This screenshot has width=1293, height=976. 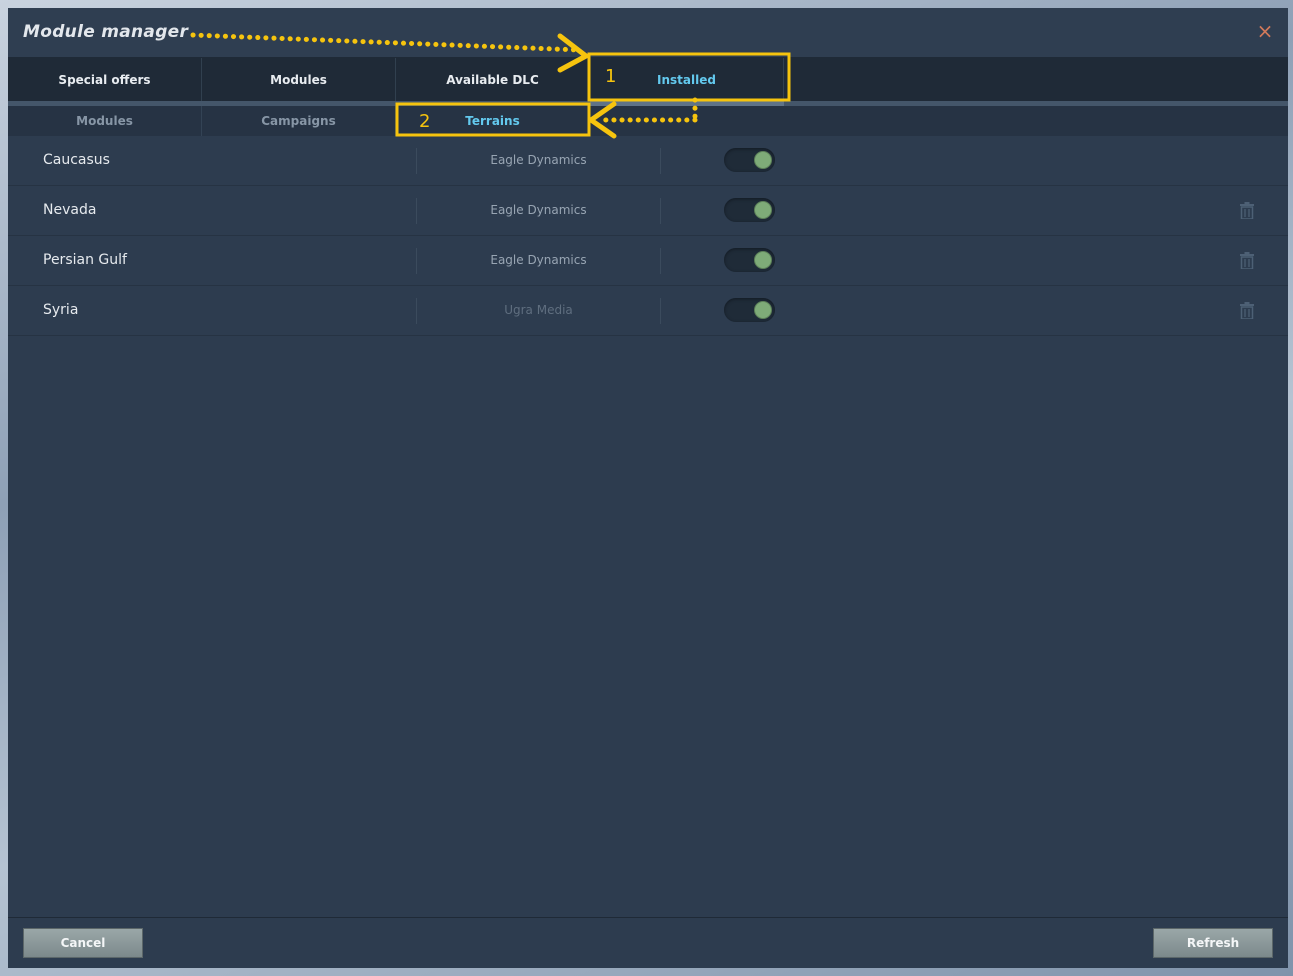 I want to click on terrain-row-persian-gulf: Persian Gulf Eagle Dynamics, so click(x=648, y=261).